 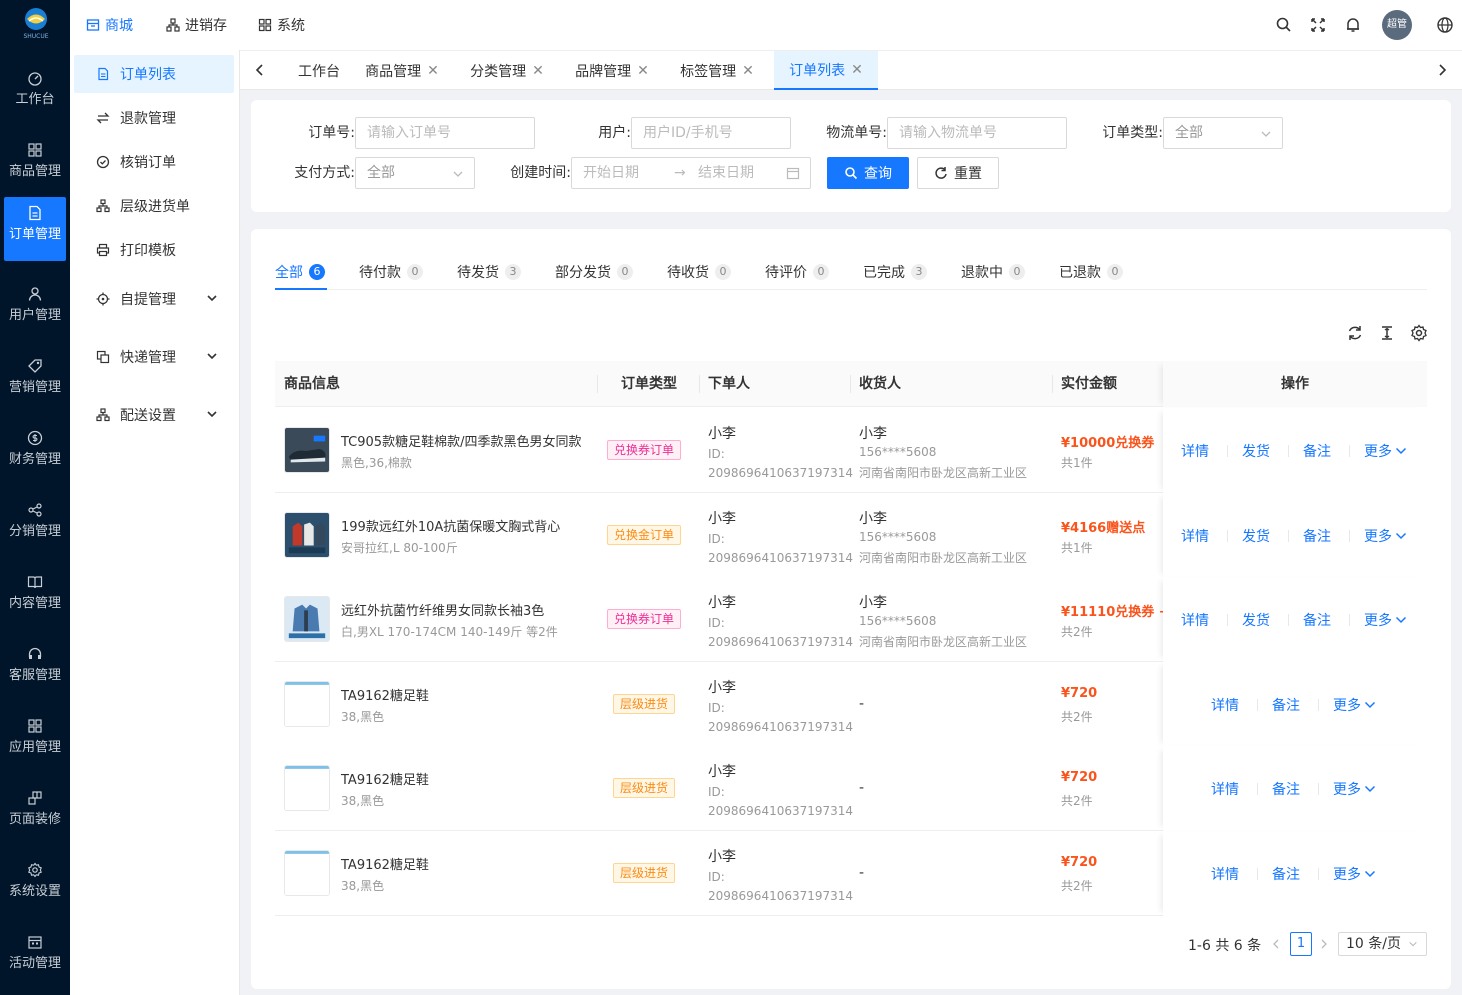 I want to click on date-range-picker: 开始日期 → 结束日期, so click(x=691, y=173).